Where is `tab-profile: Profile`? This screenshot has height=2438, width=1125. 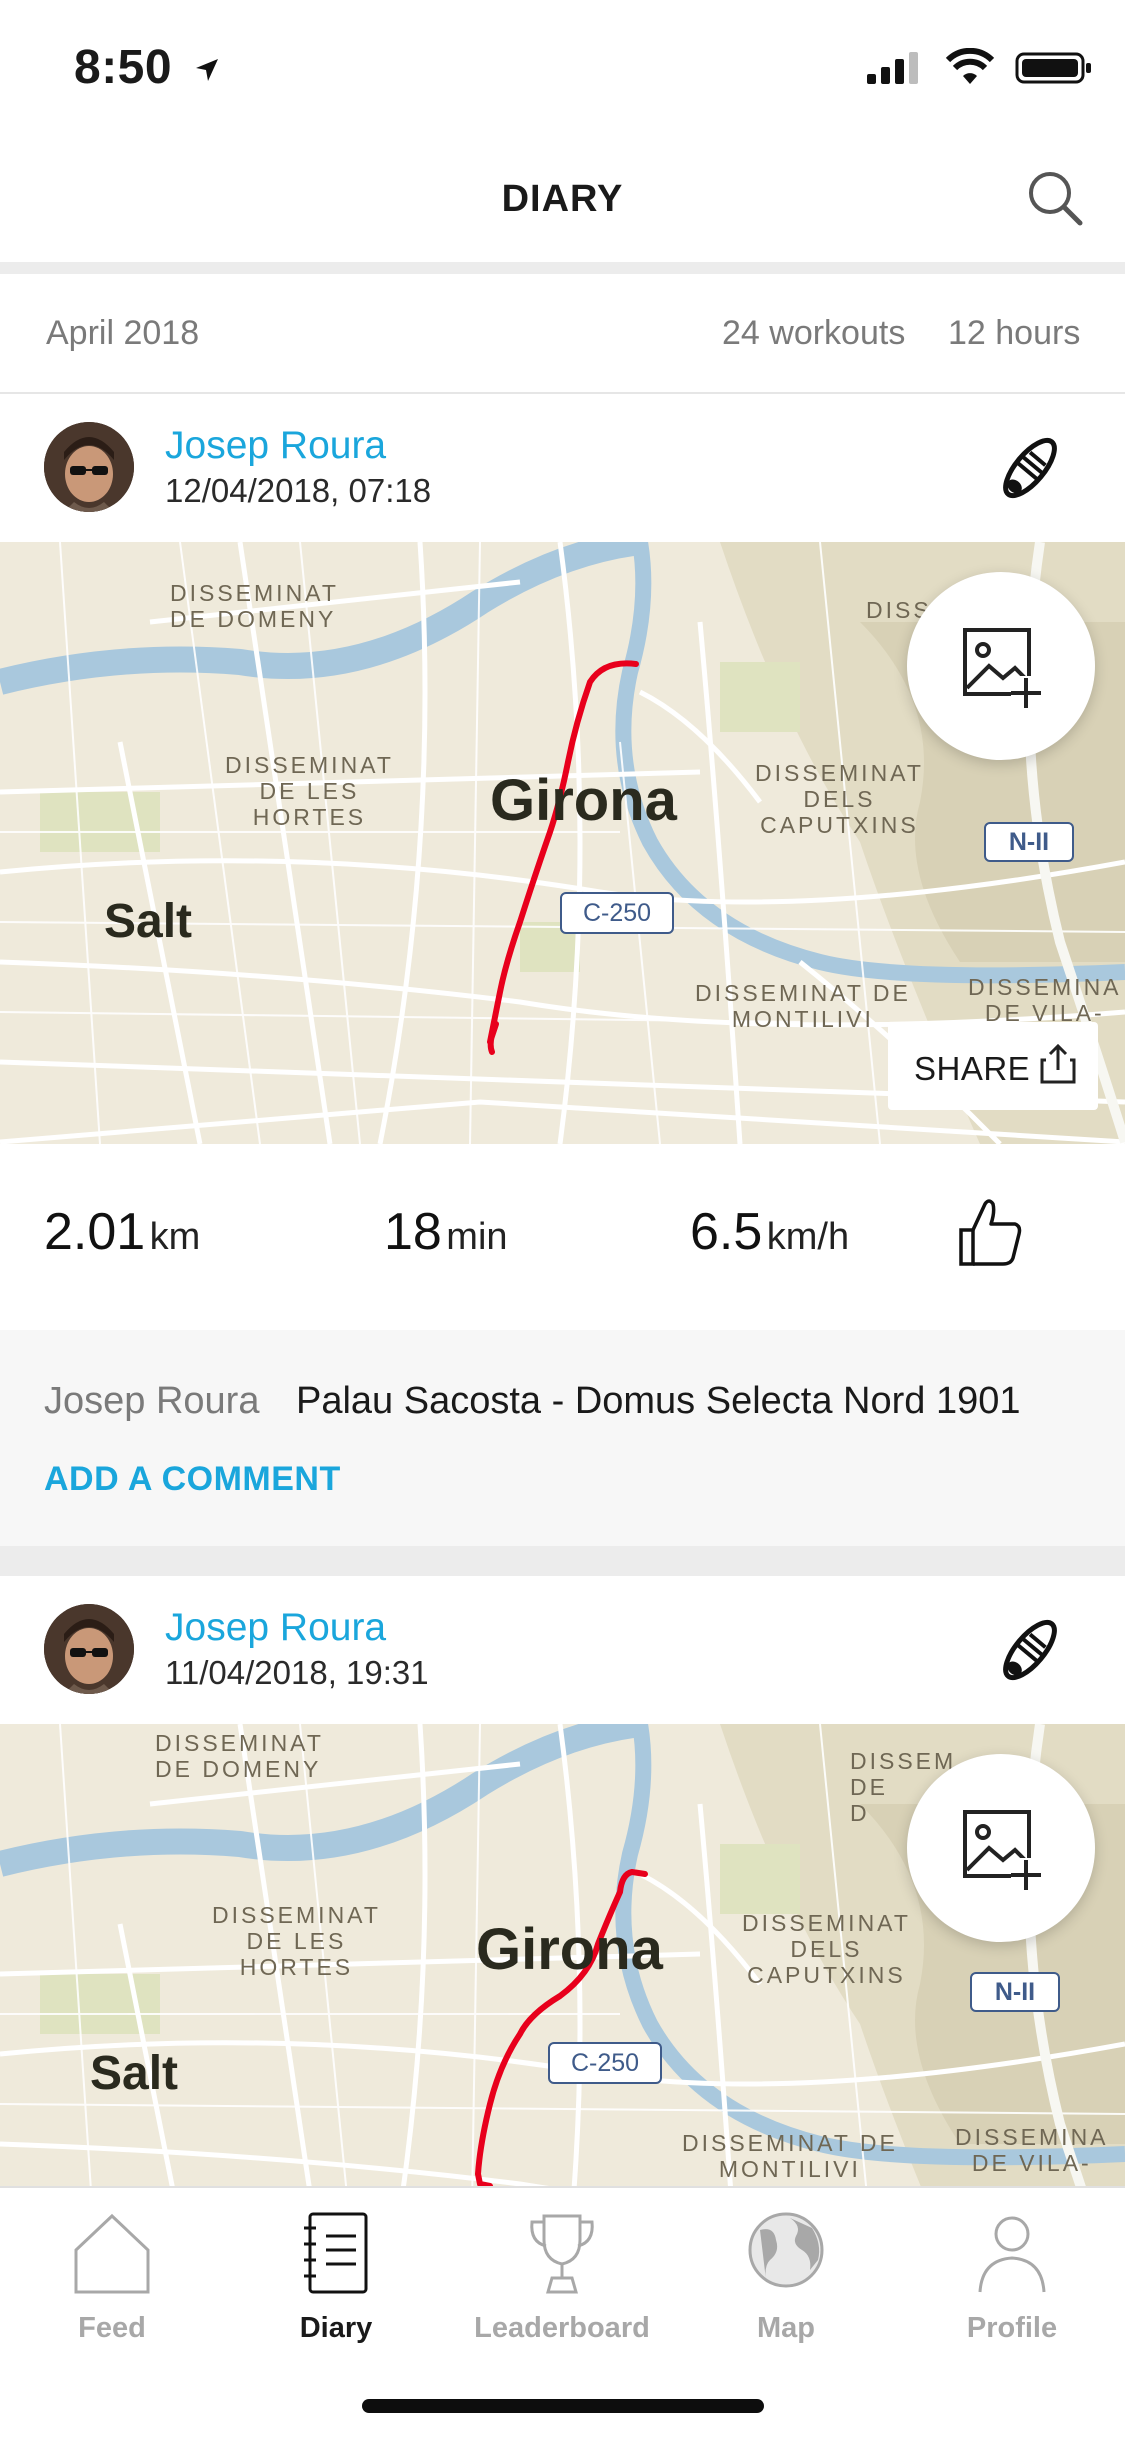
tab-profile: Profile is located at coordinates (1012, 2280).